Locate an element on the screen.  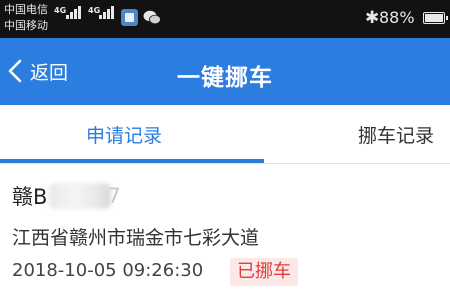
app-notification-icon is located at coordinates (129, 17).